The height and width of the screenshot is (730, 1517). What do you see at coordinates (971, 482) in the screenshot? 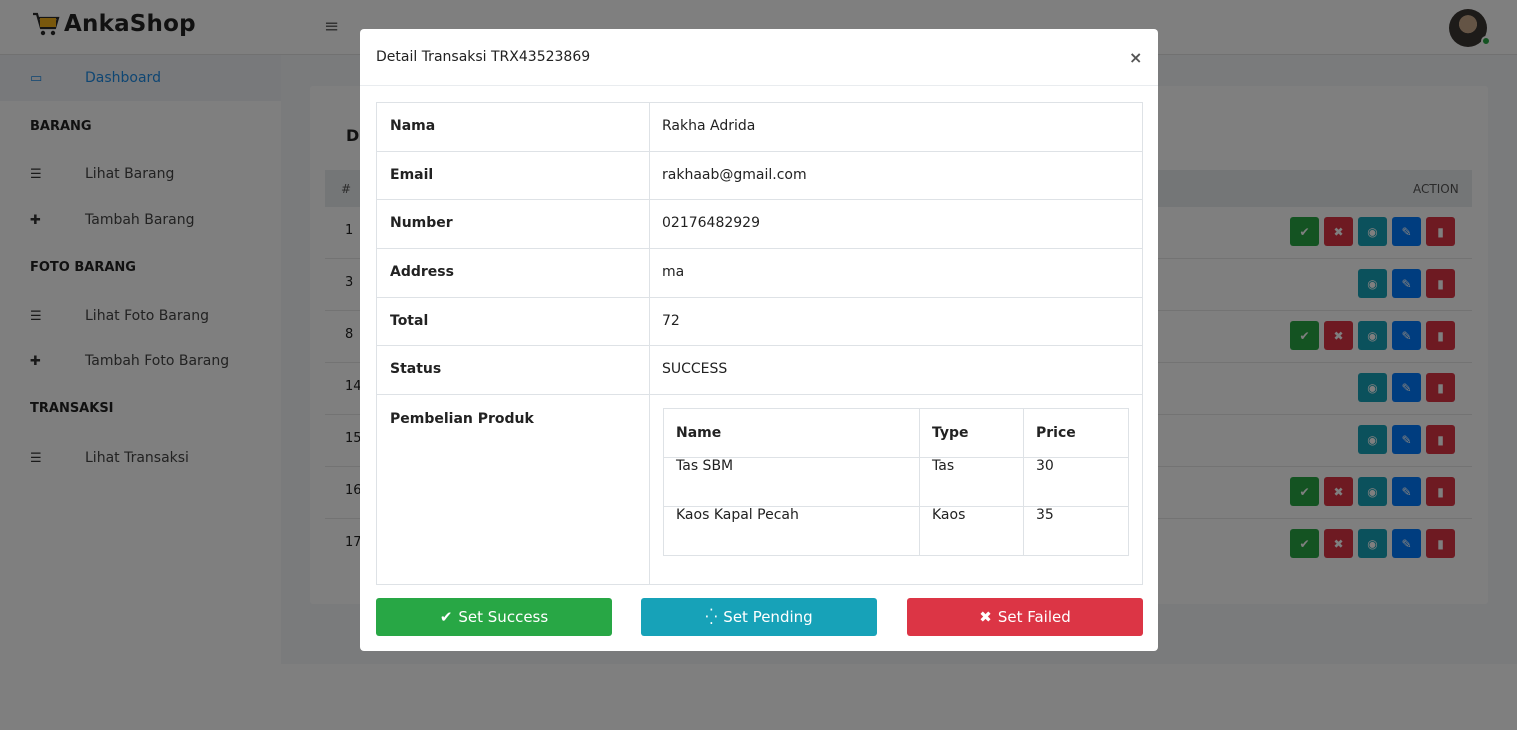
I see `product-type: Tas` at bounding box center [971, 482].